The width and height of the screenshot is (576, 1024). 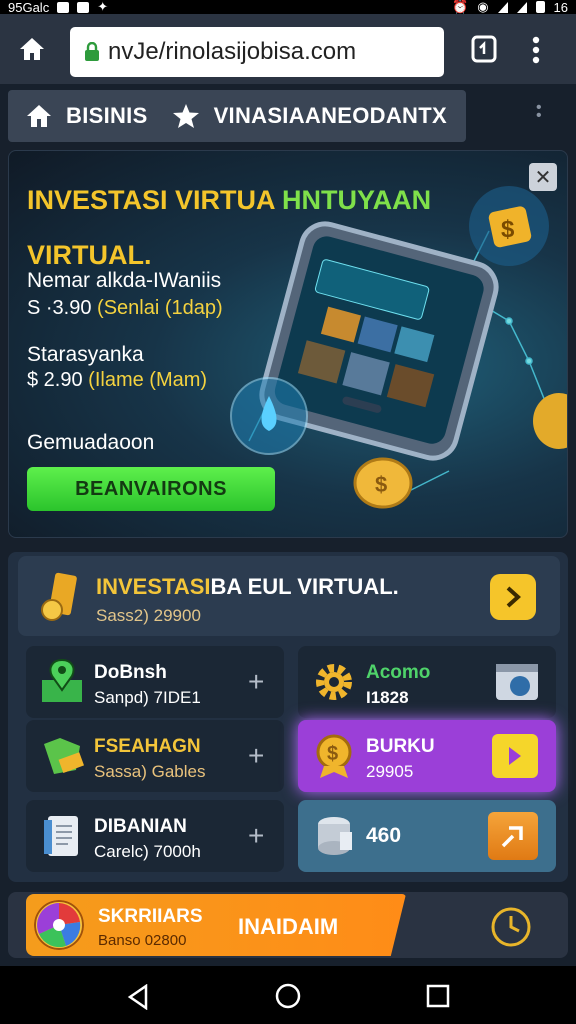 What do you see at coordinates (55, 380) in the screenshot?
I see `price-value: $ 2.90` at bounding box center [55, 380].